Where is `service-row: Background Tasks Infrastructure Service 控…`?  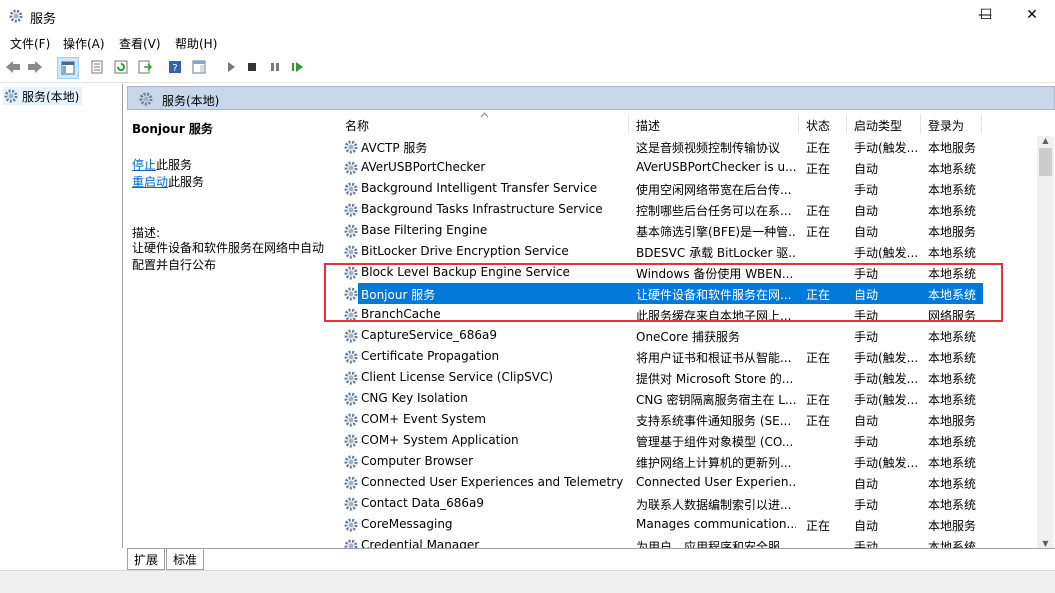
service-row: Background Tasks Infrastructure Service 控… is located at coordinates (686, 209).